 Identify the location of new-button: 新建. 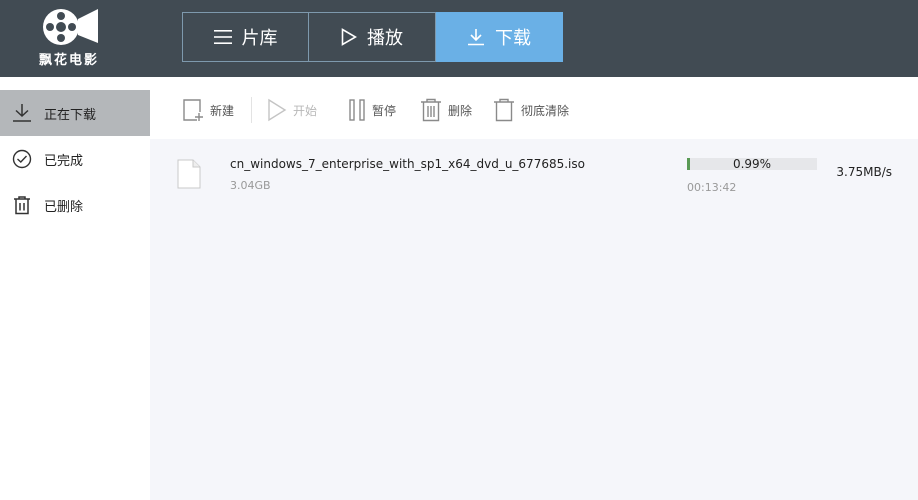
(208, 110).